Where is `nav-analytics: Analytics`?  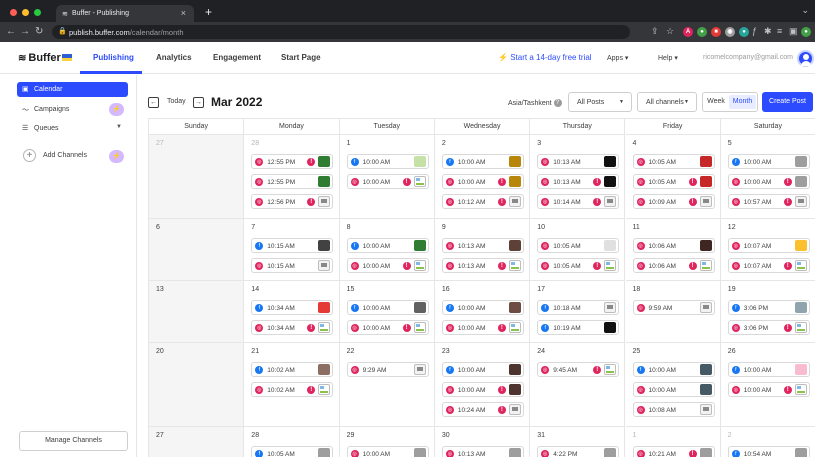 nav-analytics: Analytics is located at coordinates (174, 57).